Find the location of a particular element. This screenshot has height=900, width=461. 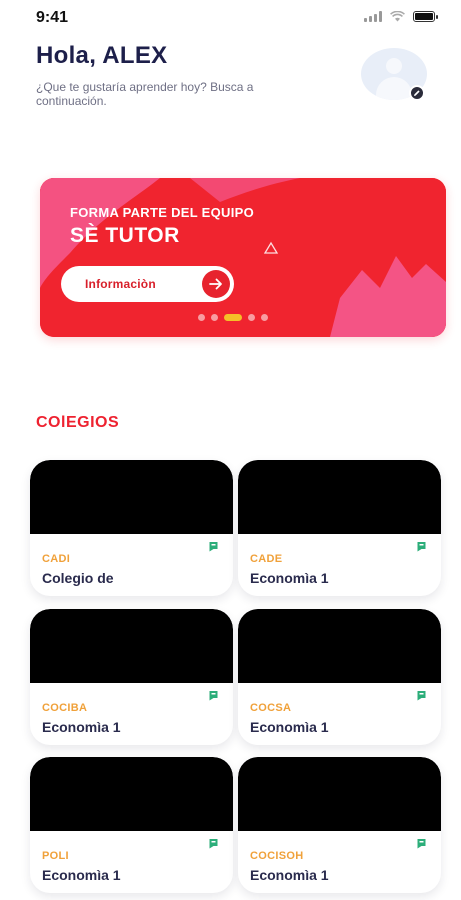

course-card: POLI Economìa 1 is located at coordinates (131, 825).